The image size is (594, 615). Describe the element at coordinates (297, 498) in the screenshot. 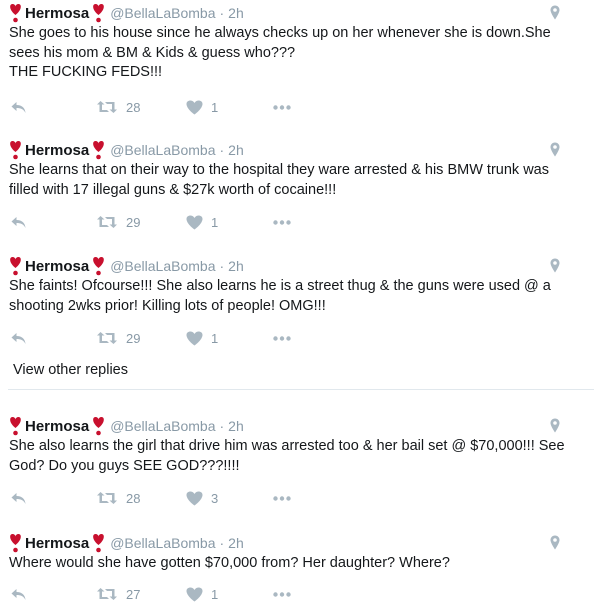

I see `tweet-actions: 28 3` at that location.